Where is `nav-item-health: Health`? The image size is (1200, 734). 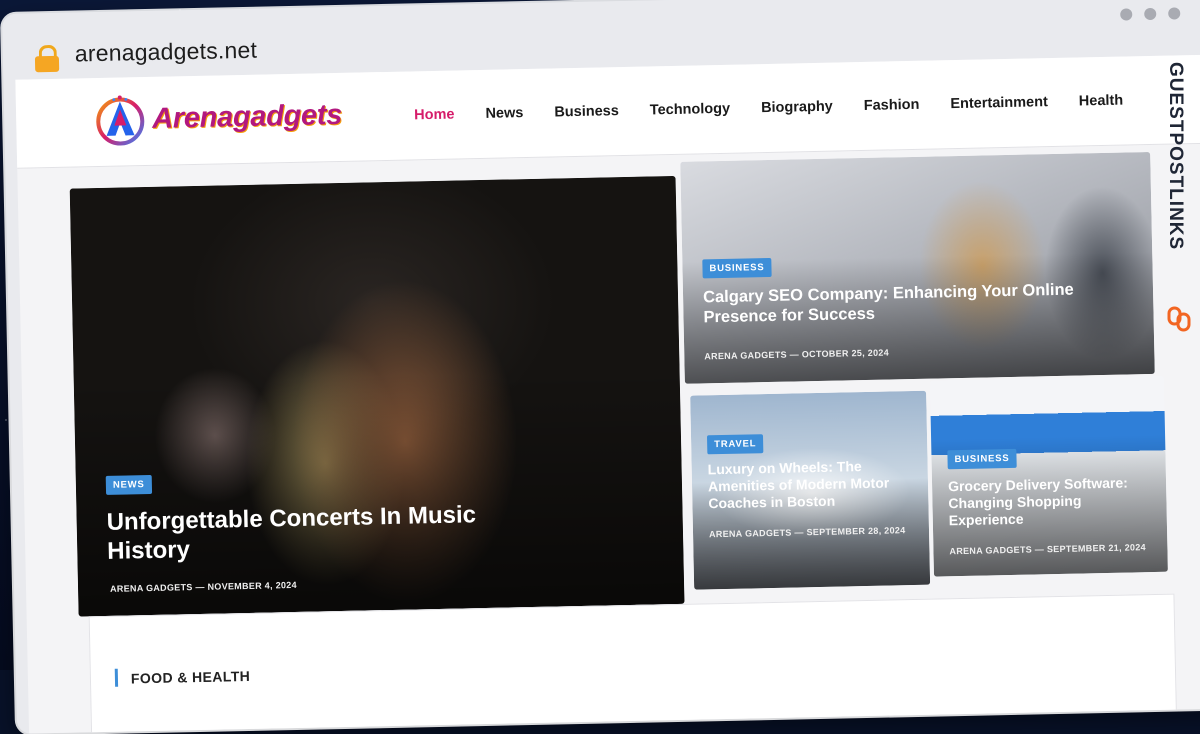 nav-item-health: Health is located at coordinates (1101, 101).